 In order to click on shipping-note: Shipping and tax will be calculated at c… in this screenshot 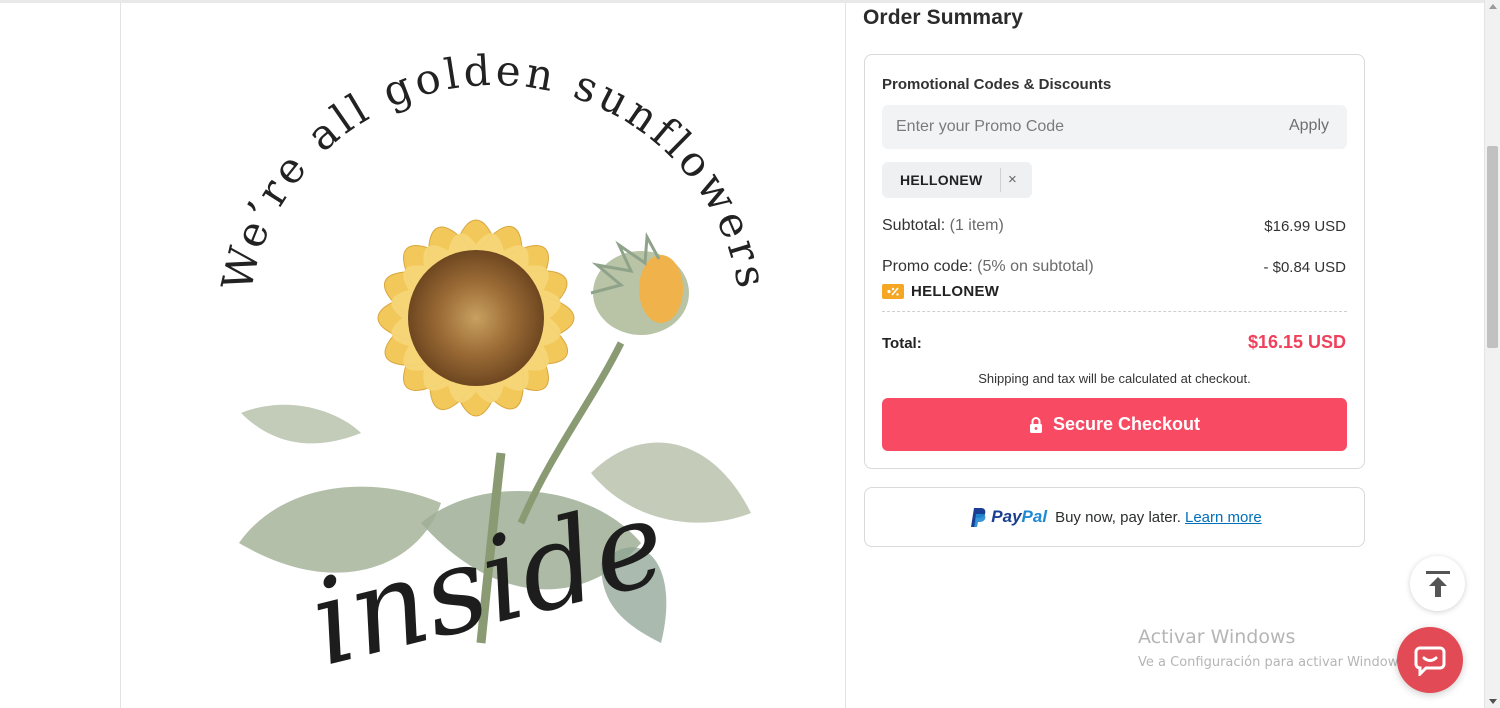, I will do `click(1114, 378)`.